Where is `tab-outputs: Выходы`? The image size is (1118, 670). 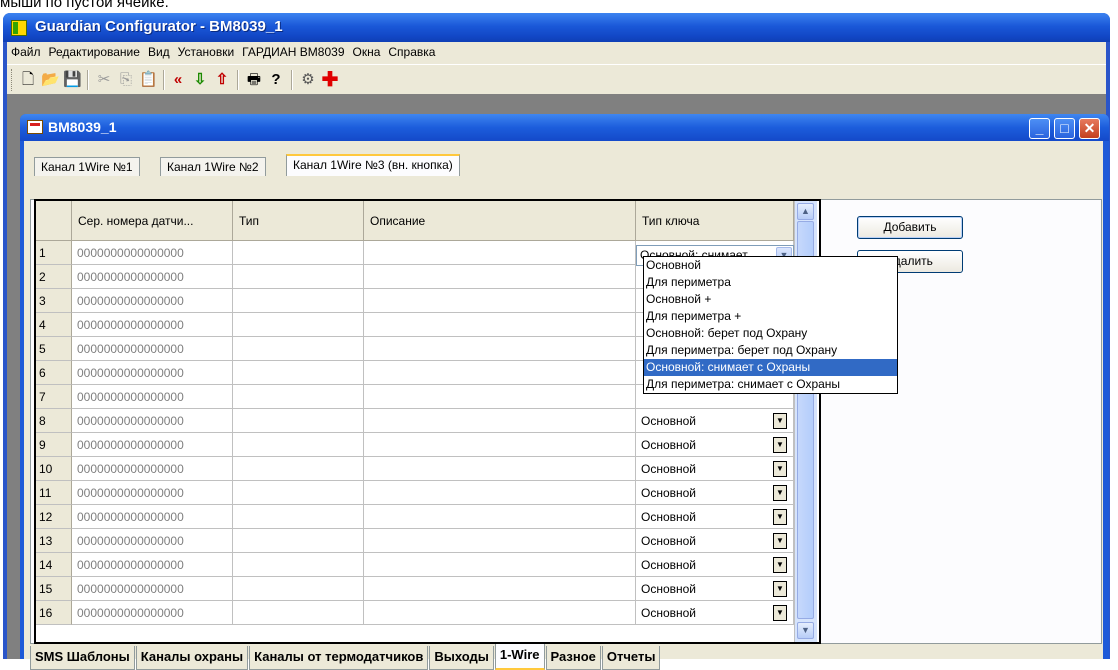
tab-outputs: Выходы is located at coordinates (461, 658).